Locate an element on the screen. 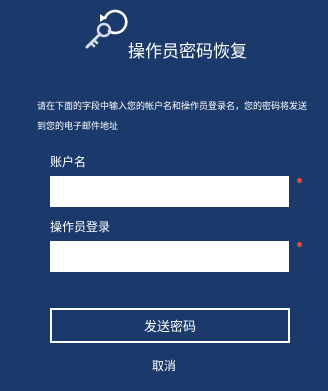  page-title: 操作员密码恢复 is located at coordinates (187, 52).